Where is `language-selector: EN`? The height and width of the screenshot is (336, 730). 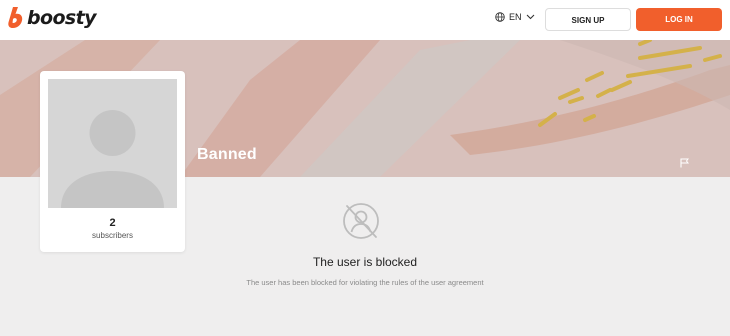 language-selector: EN is located at coordinates (515, 17).